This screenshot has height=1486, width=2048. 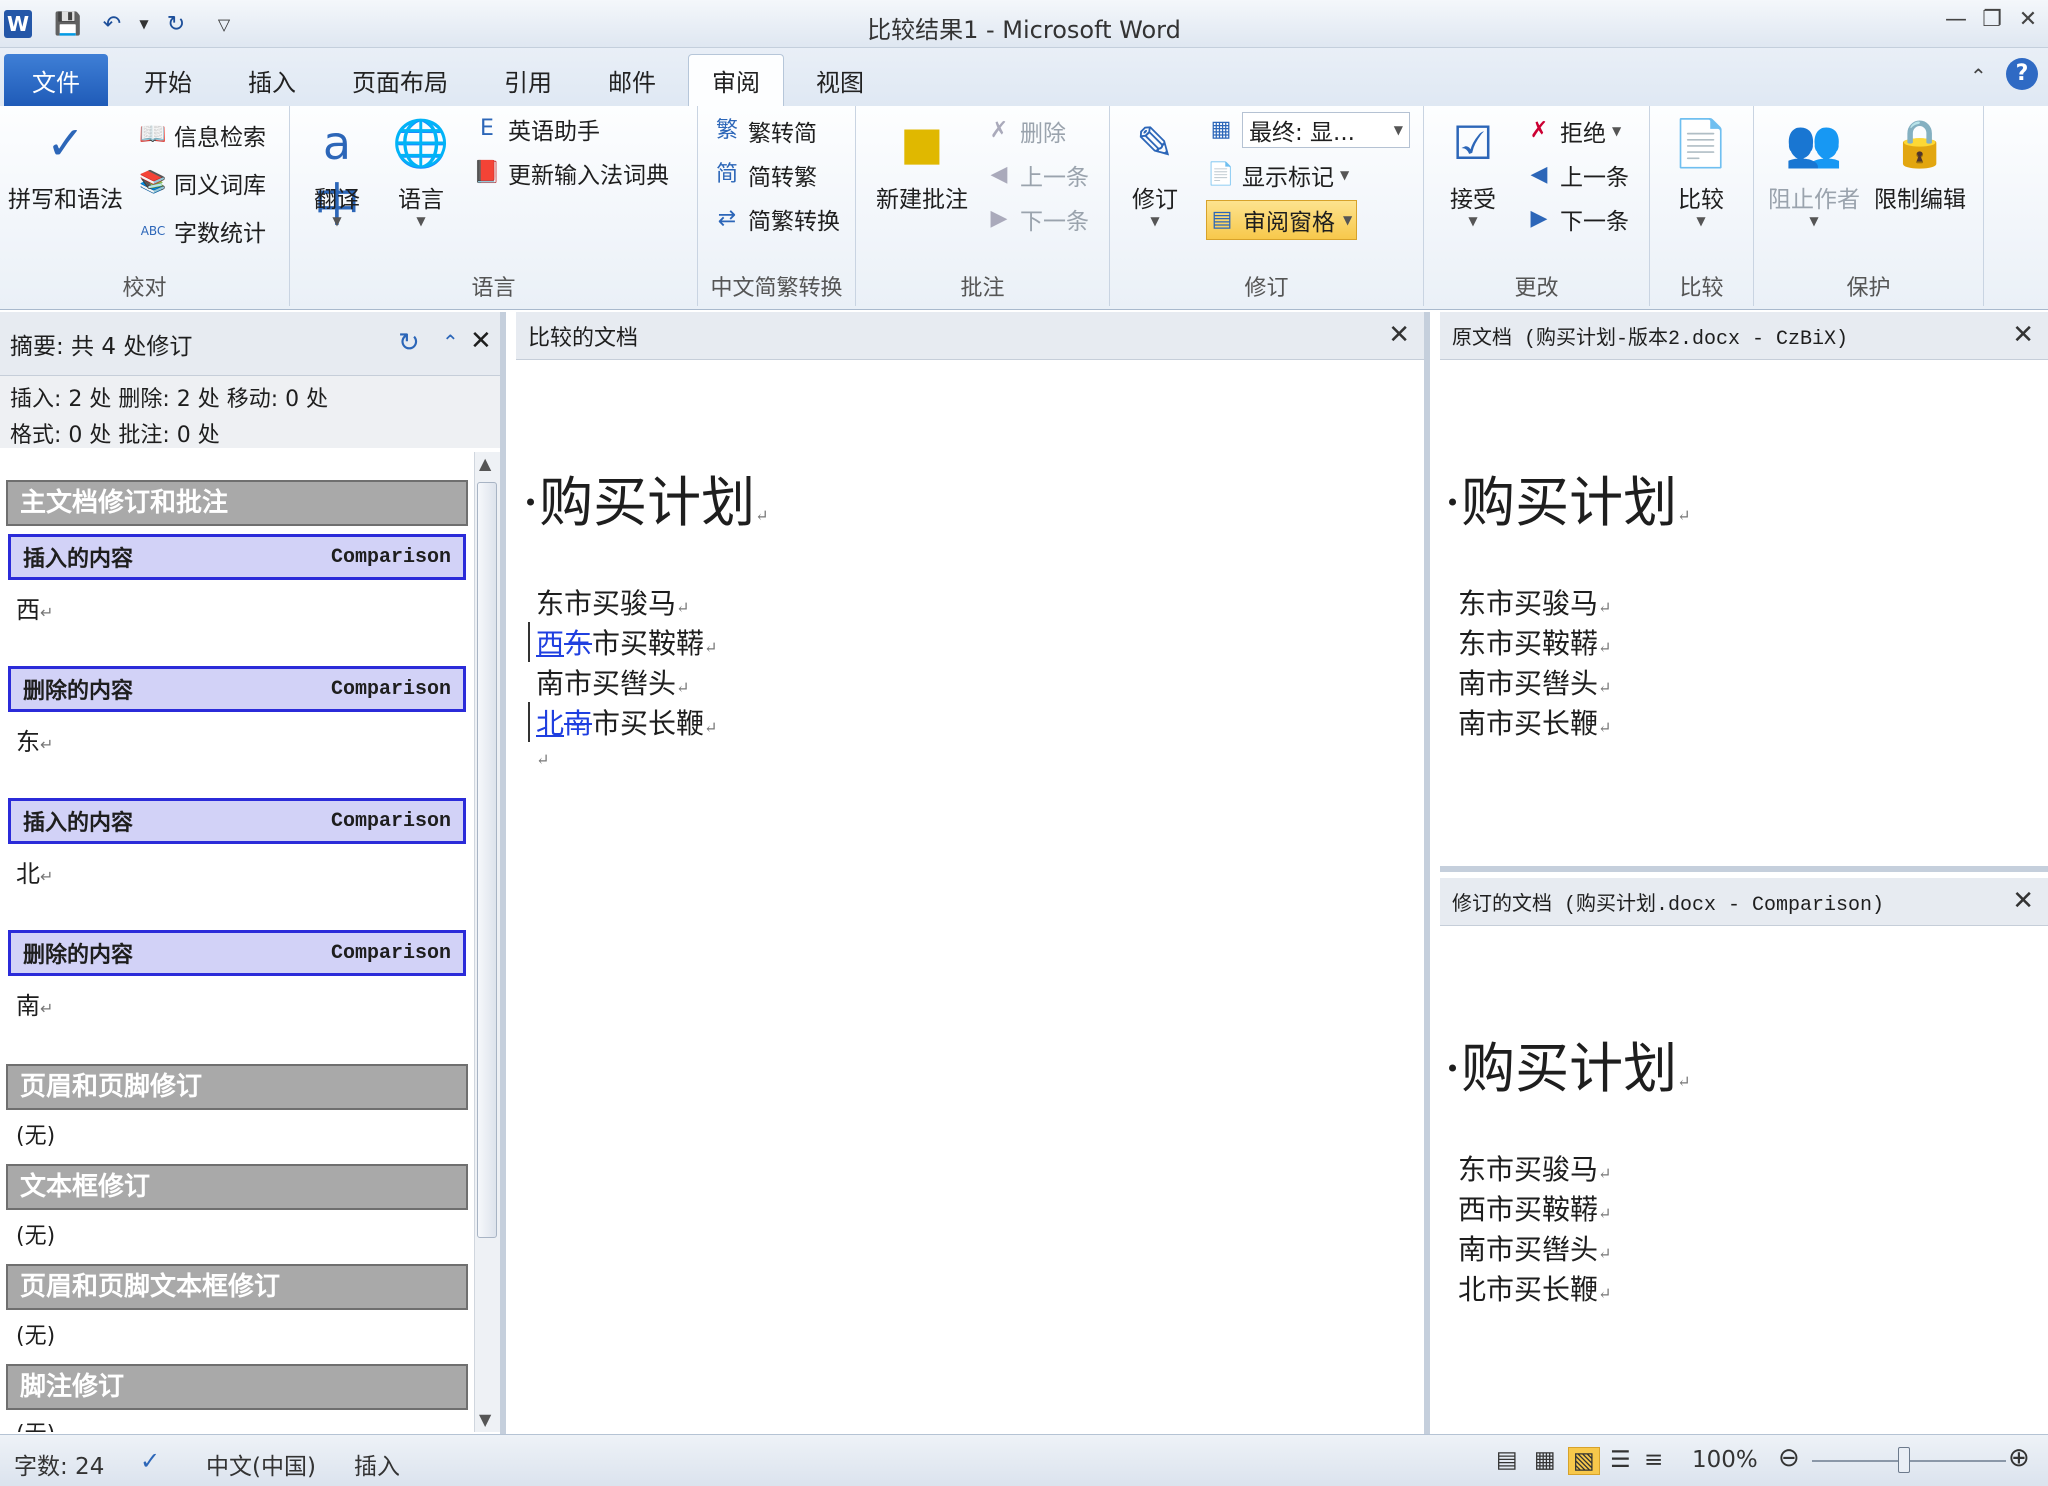 I want to click on minimize-icon: —, so click(x=1956, y=19).